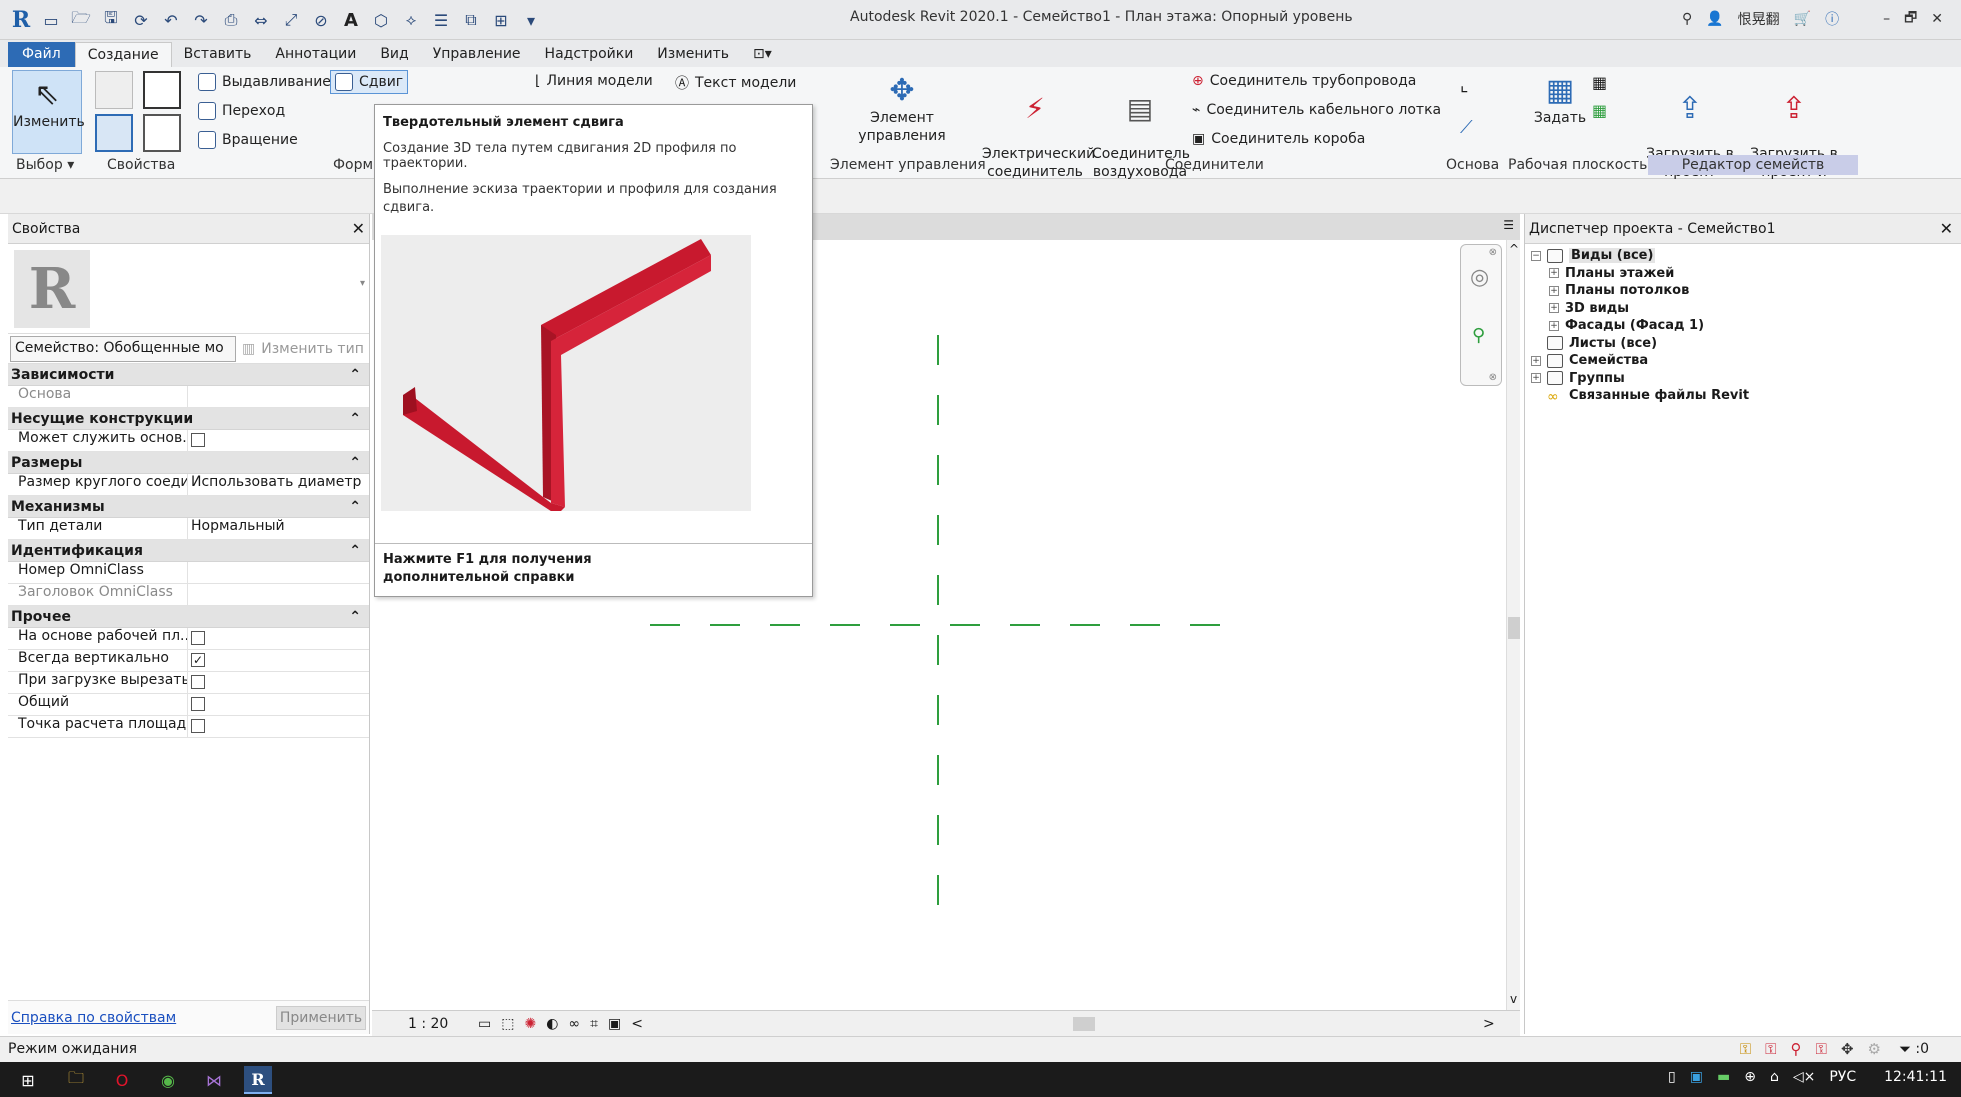 The image size is (1961, 1097). I want to click on collapse-toggle-icon: −, so click(1536, 255).